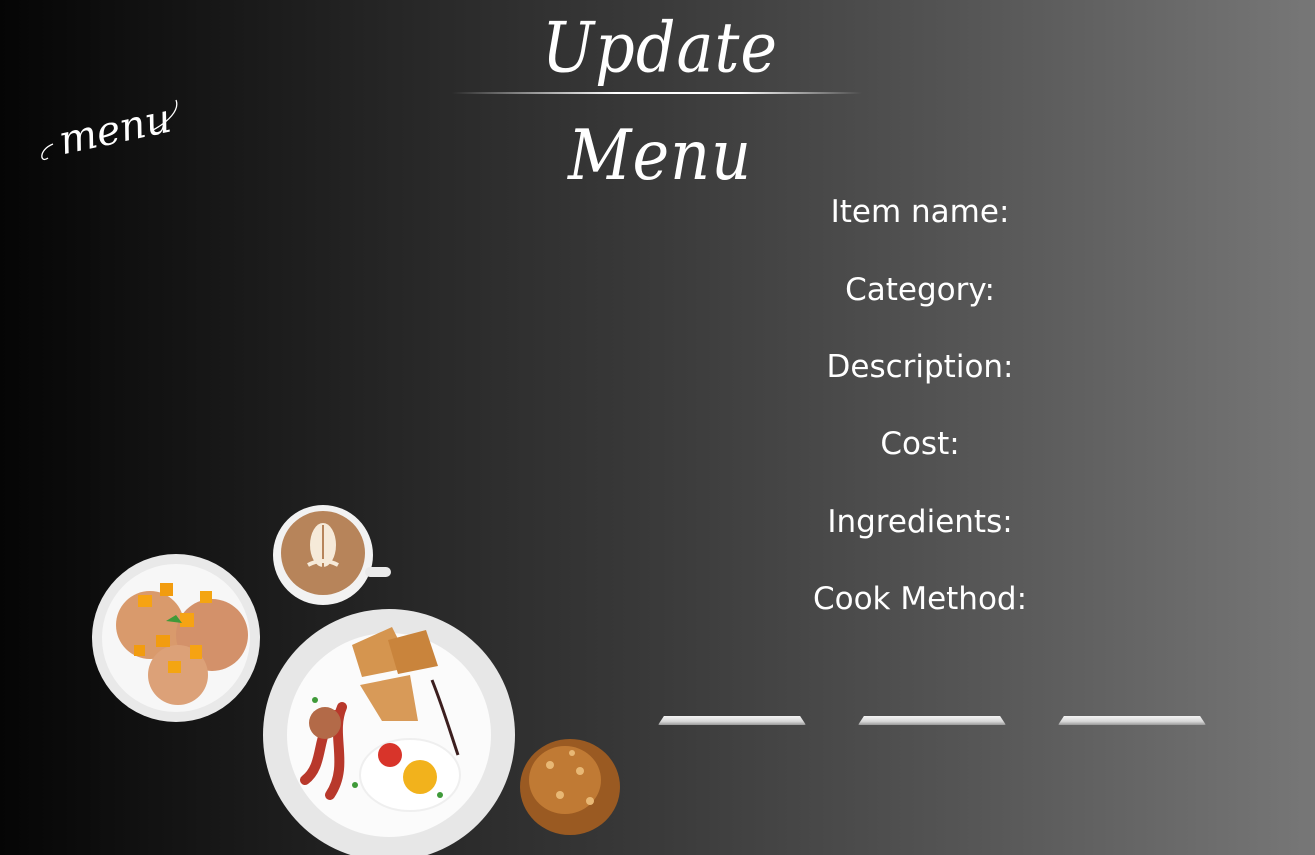 The height and width of the screenshot is (855, 1315). Describe the element at coordinates (920, 290) in the screenshot. I see `category-label: Category:` at that location.